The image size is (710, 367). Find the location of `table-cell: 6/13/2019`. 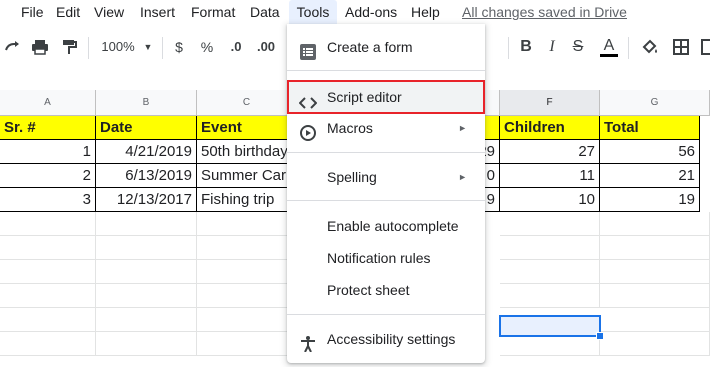

table-cell: 6/13/2019 is located at coordinates (146, 176).